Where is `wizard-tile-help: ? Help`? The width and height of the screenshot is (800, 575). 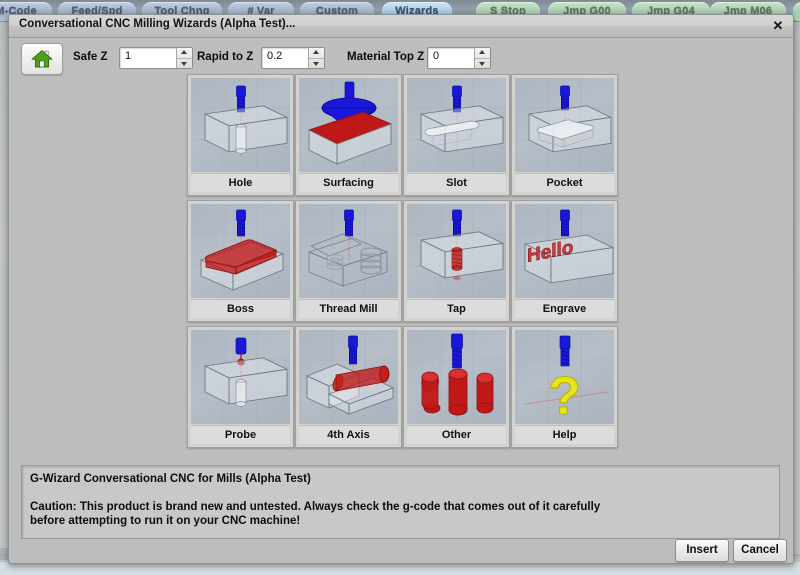
wizard-tile-help: ? Help is located at coordinates (564, 387).